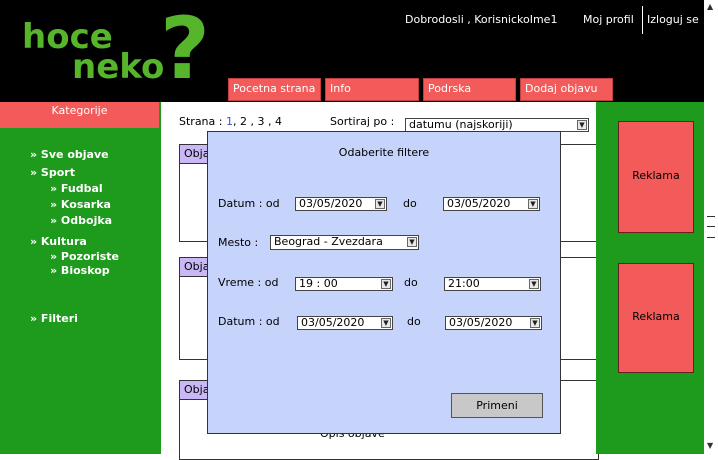 The height and width of the screenshot is (460, 718). What do you see at coordinates (481, 19) in the screenshot?
I see `greeting-text: Dobrodosli , KorisnickoIme1` at bounding box center [481, 19].